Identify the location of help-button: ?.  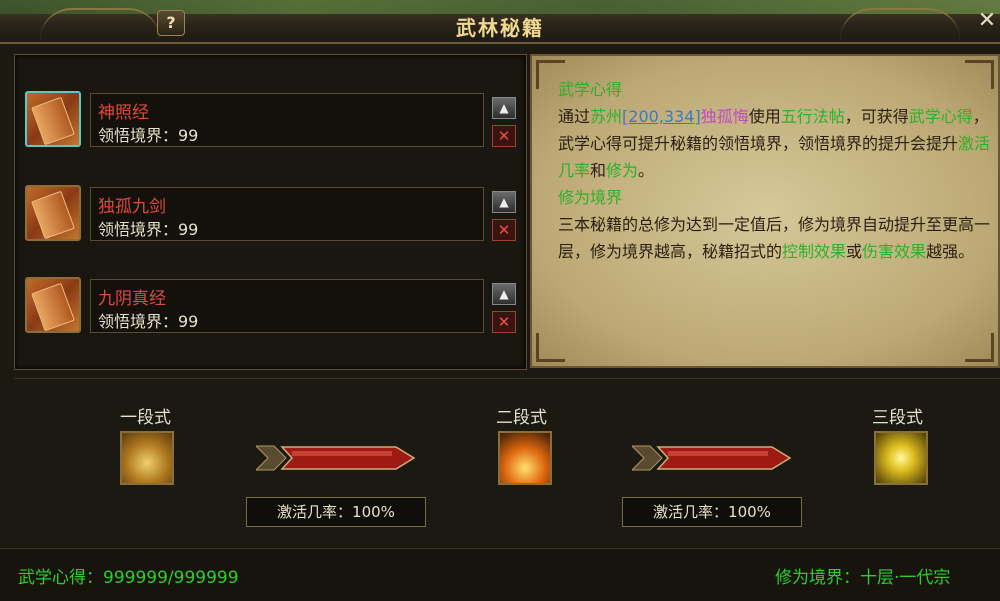
(171, 23).